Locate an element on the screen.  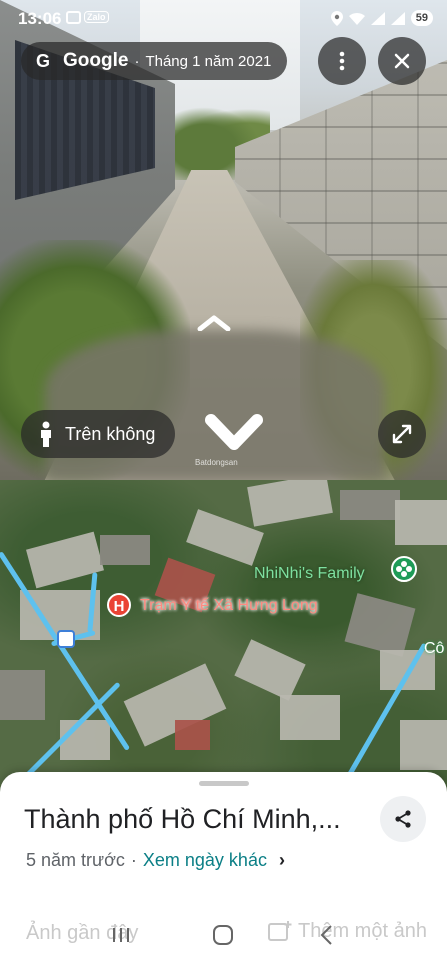
brand-name: Google is located at coordinates (96, 60).